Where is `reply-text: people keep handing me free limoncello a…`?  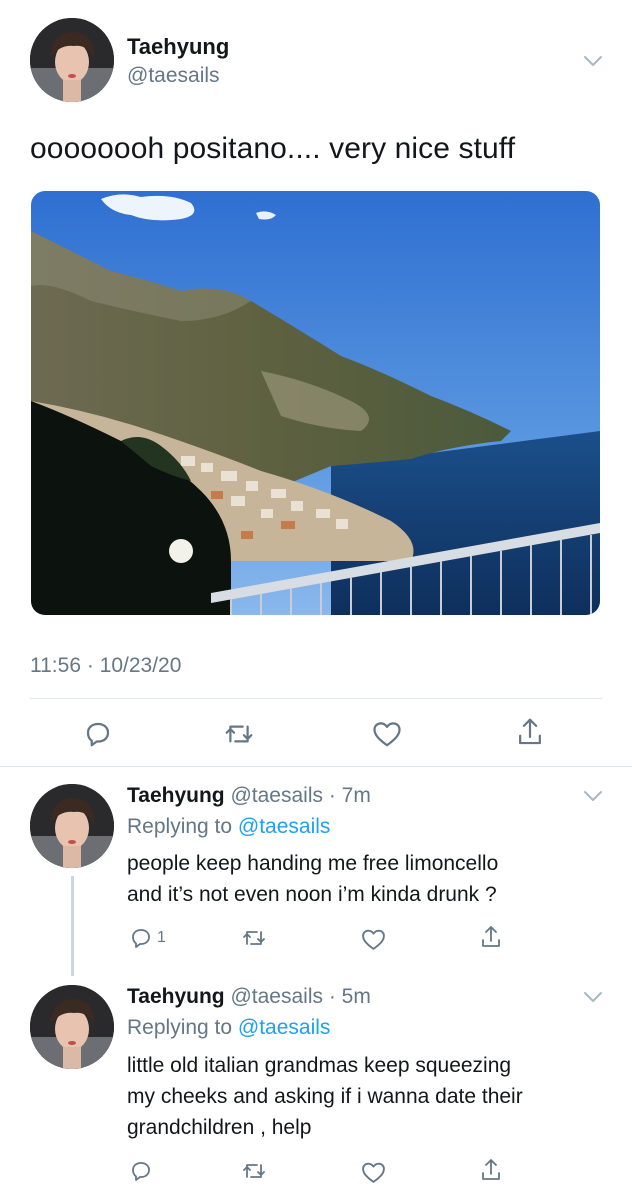 reply-text: people keep handing me free limoncello a… is located at coordinates (372, 879).